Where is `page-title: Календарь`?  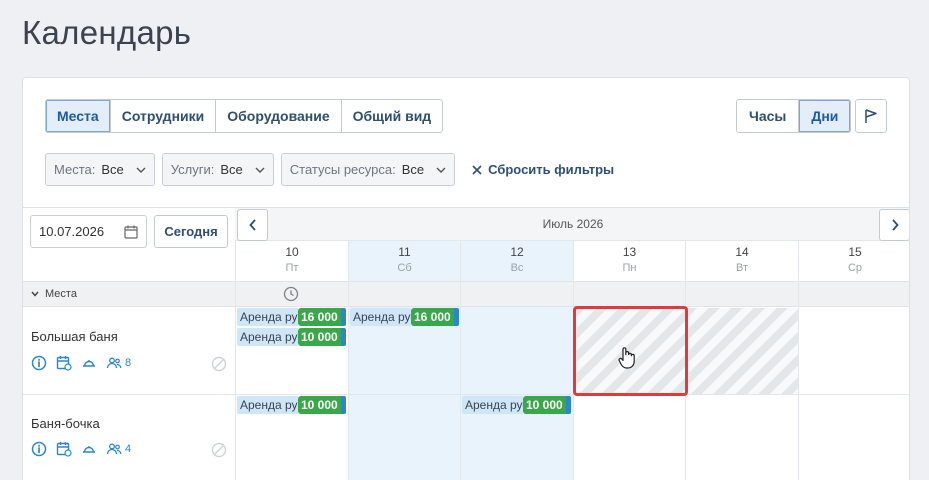 page-title: Календарь is located at coordinates (107, 32).